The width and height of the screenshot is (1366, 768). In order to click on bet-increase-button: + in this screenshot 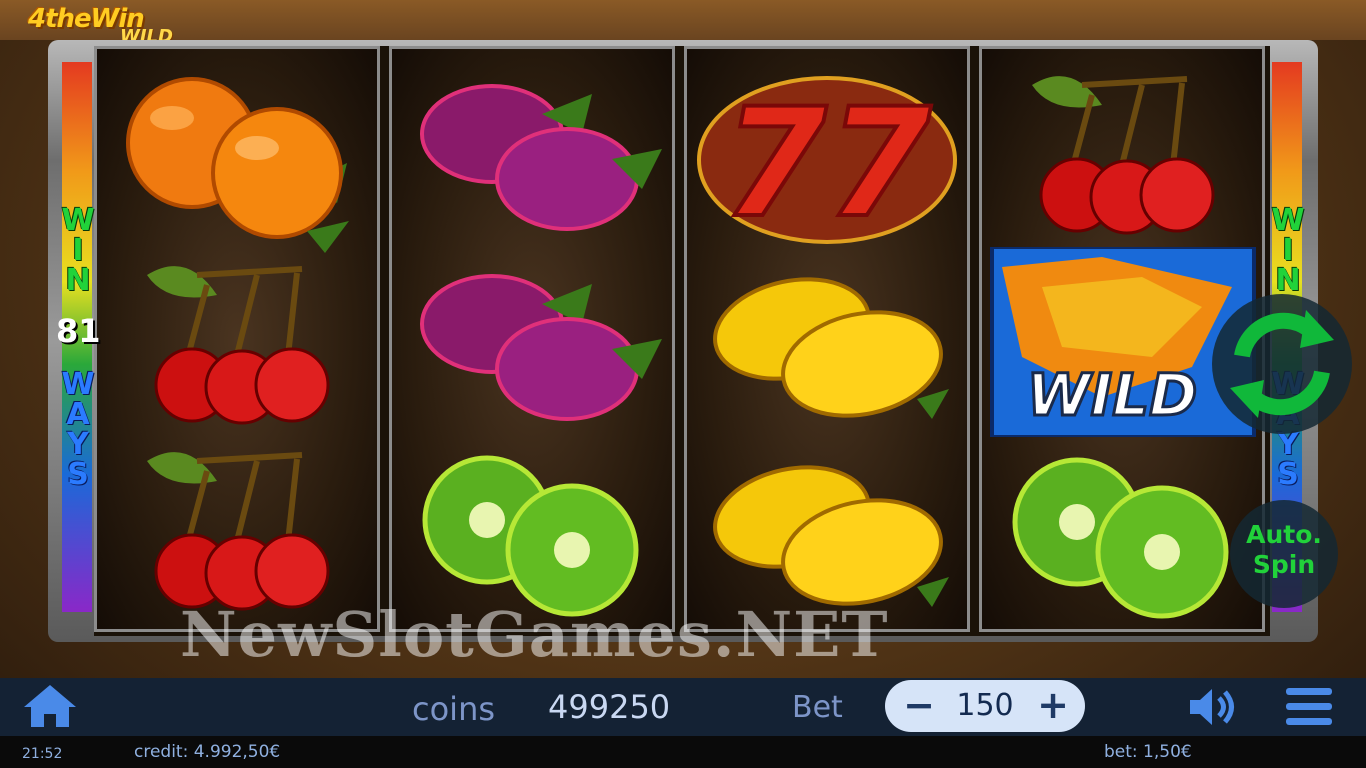, I will do `click(1053, 705)`.